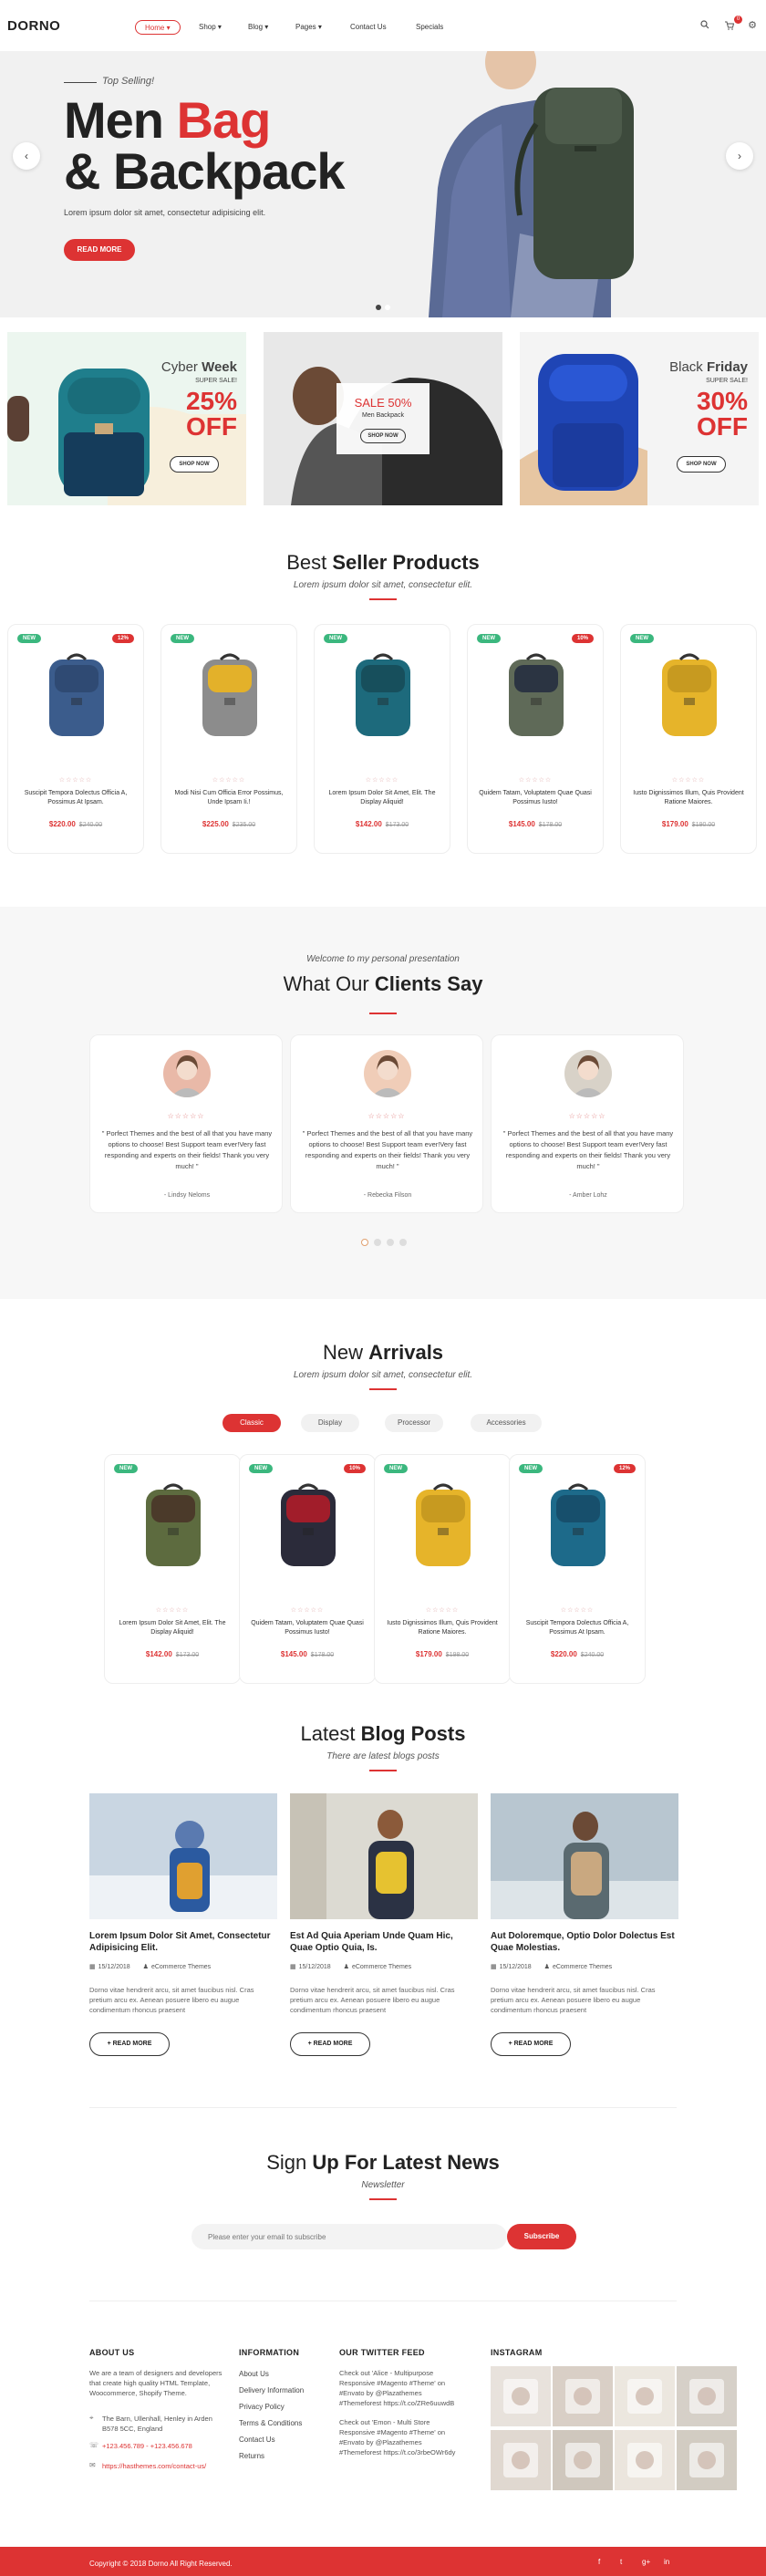 Image resolution: width=766 pixels, height=2576 pixels. I want to click on footer-phone: +123.456.789 - +123.456.678, so click(147, 2446).